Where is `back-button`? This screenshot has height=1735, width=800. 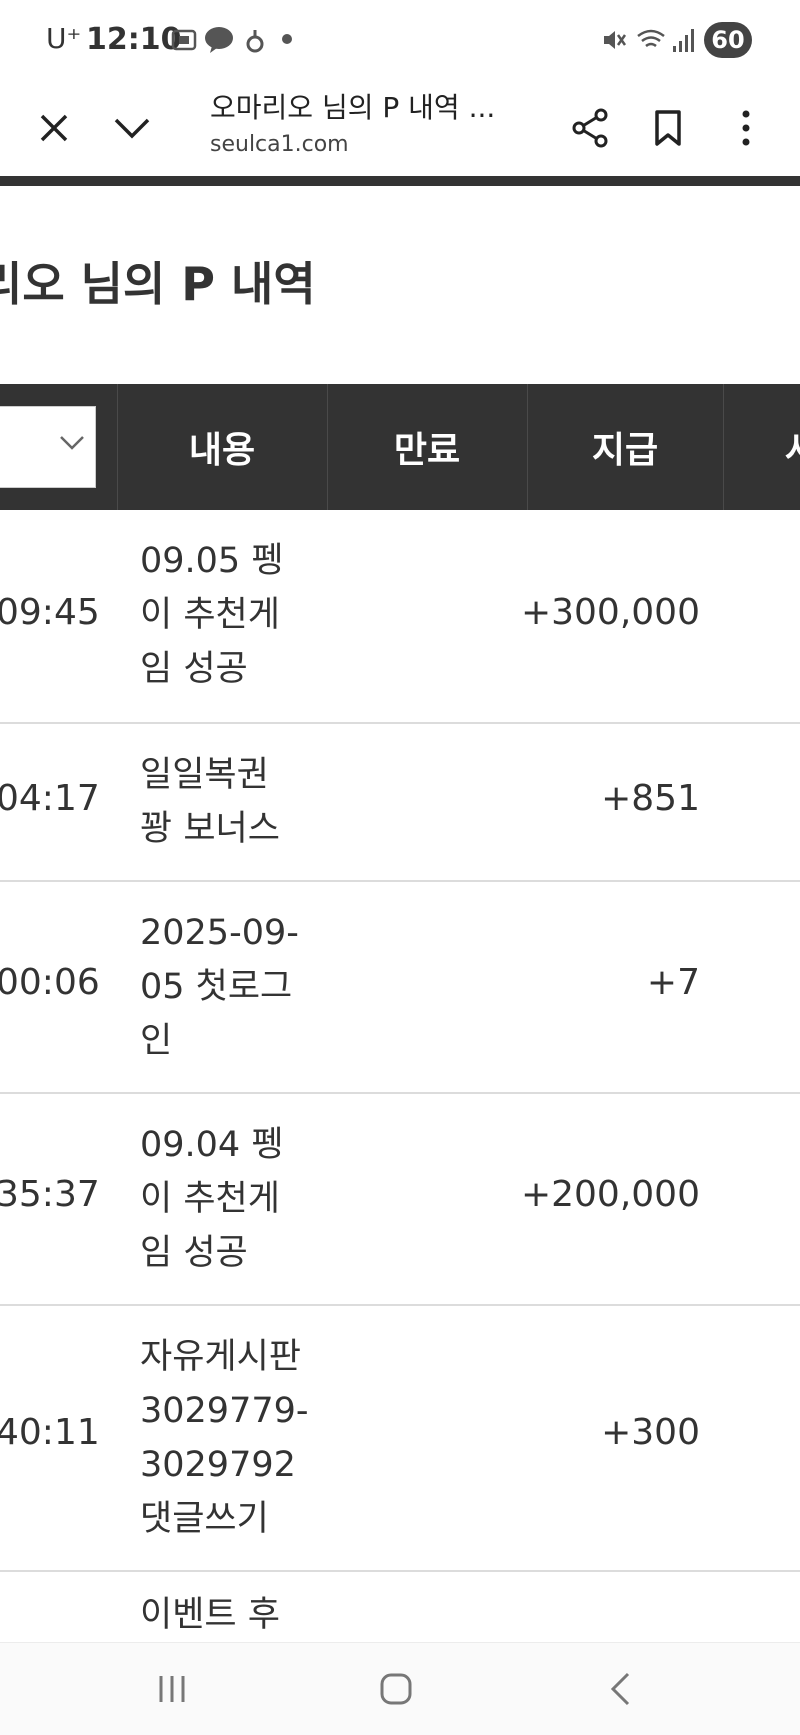
back-button is located at coordinates (620, 1689).